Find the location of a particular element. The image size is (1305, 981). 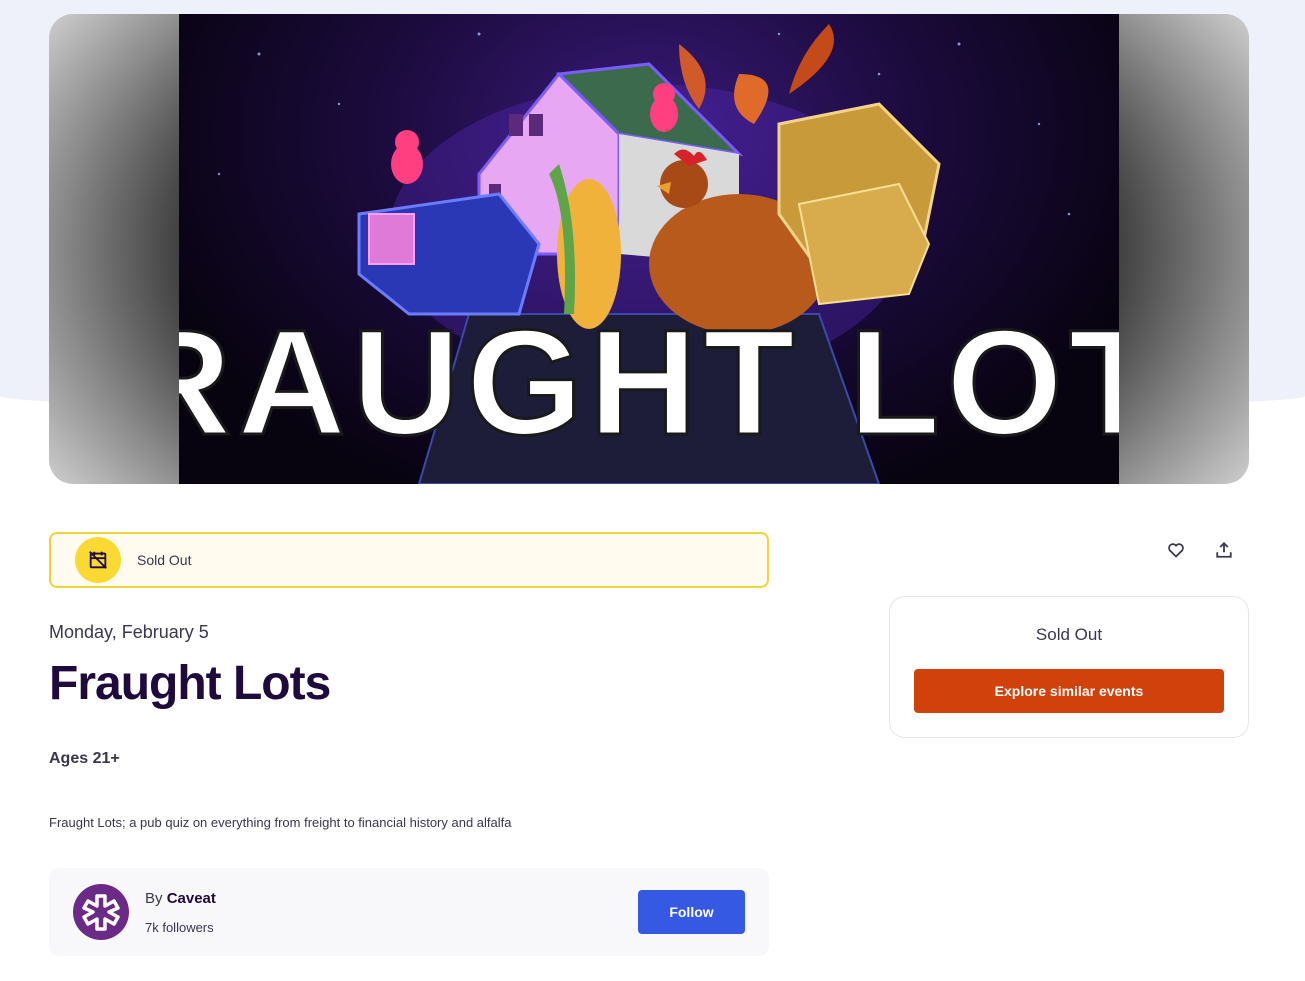

heart-icon is located at coordinates (1176, 550).